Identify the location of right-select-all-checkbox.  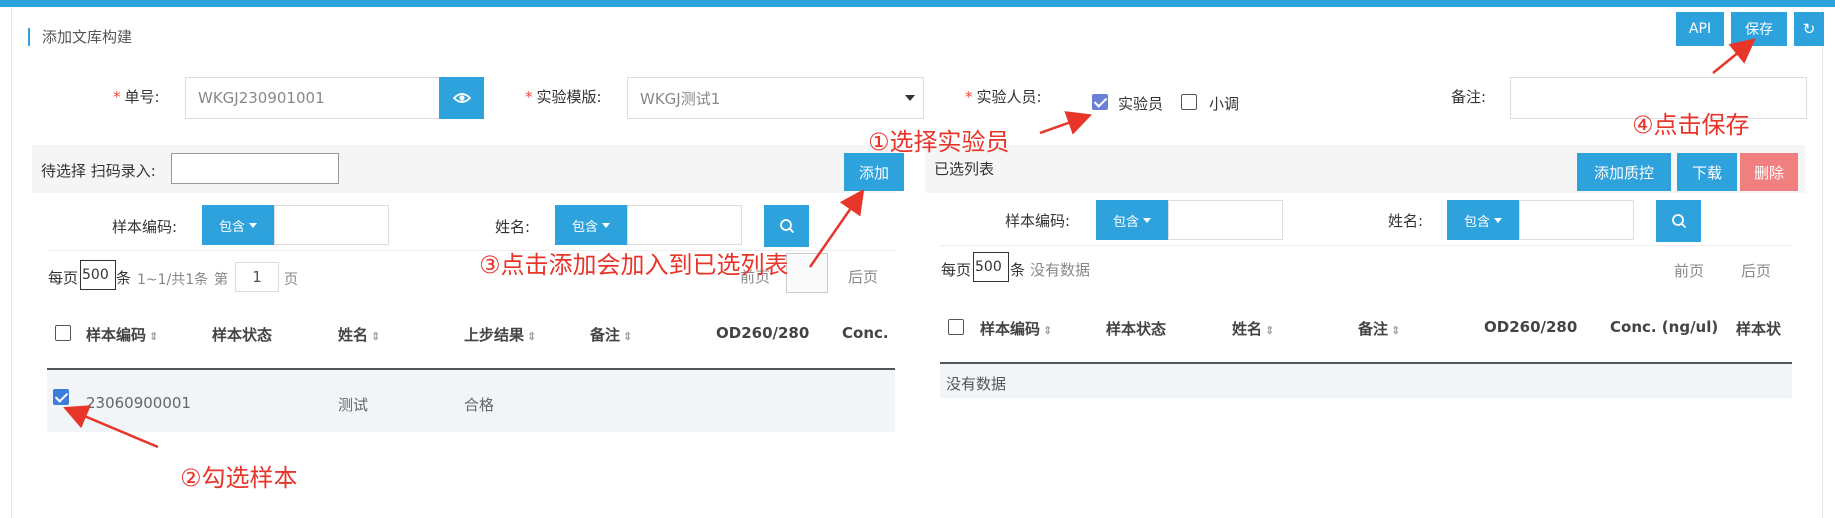
(956, 327).